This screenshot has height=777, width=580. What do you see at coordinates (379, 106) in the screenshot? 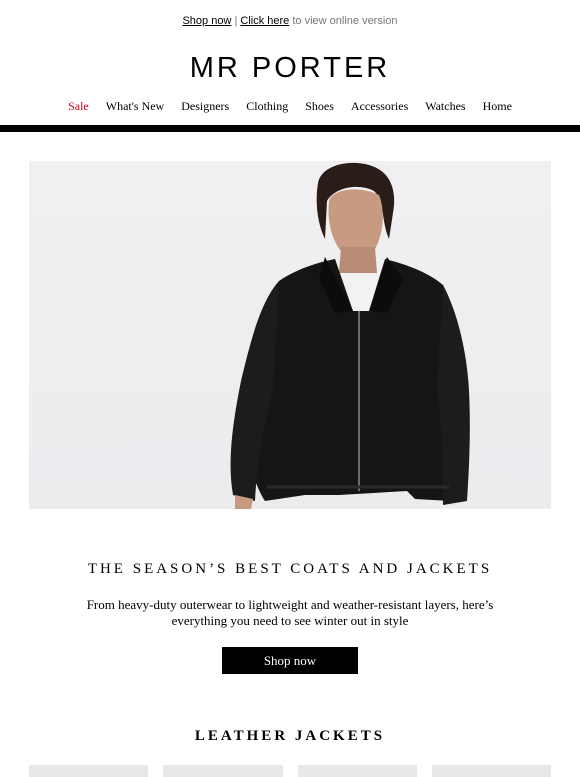
I see `nav-item-accessories: Accessories` at bounding box center [379, 106].